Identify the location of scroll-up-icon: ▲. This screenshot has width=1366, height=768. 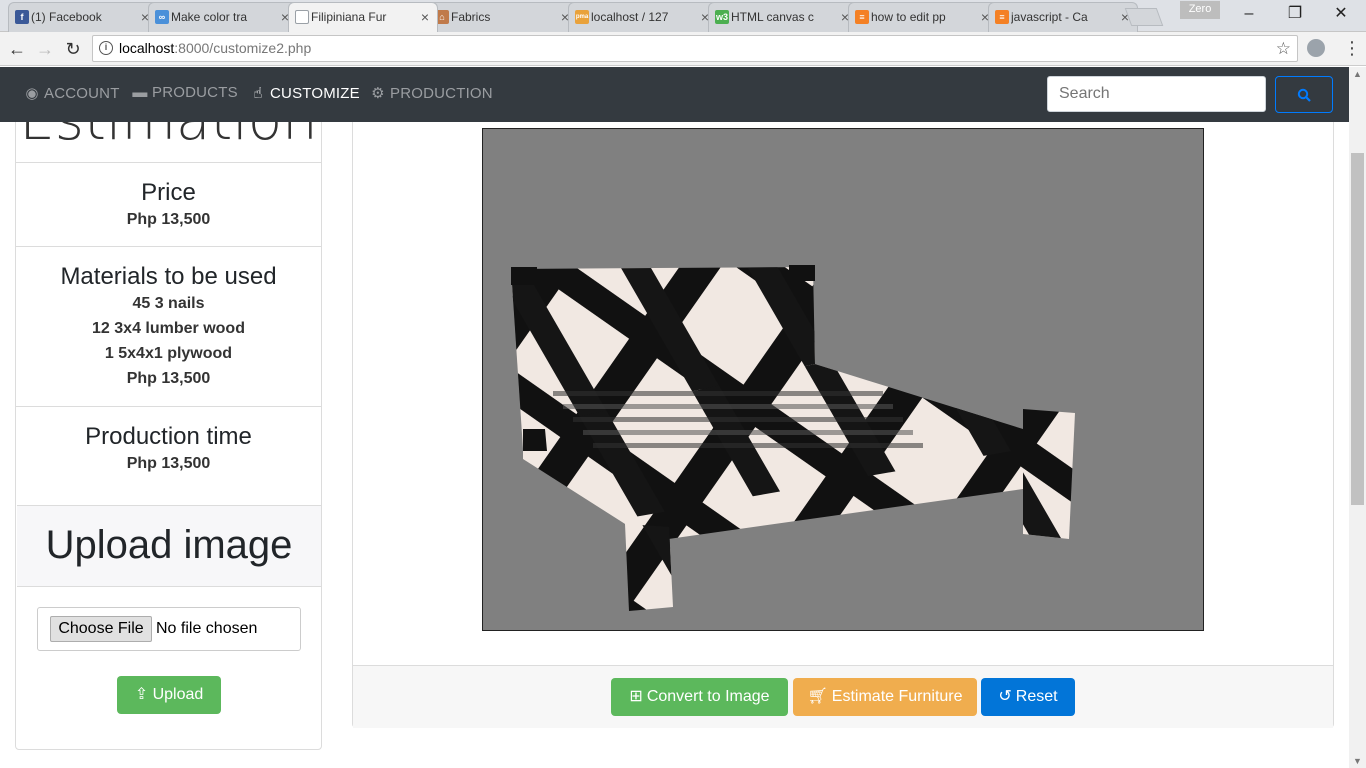
(1357, 74).